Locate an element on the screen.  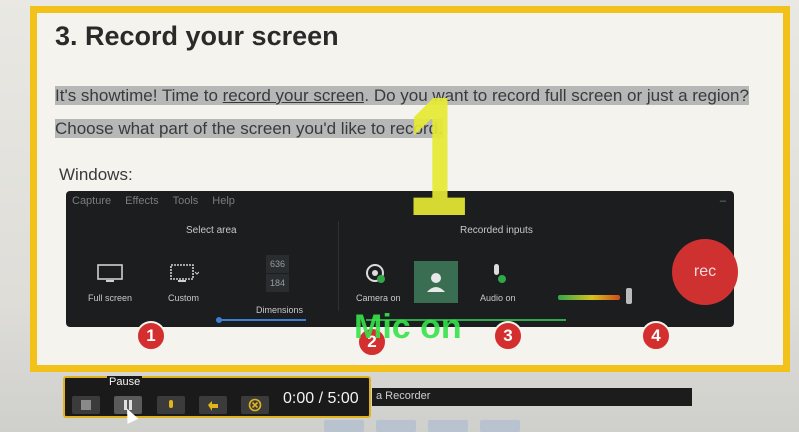
undo-icon is located at coordinates (213, 406).